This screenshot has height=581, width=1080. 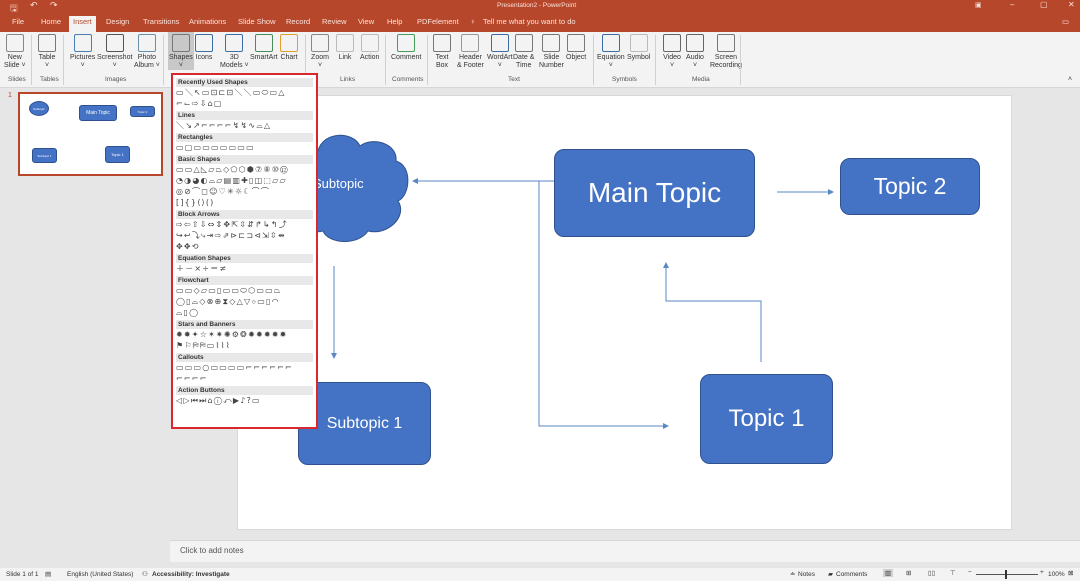 I want to click on shape-row: ◎⊘⌒◻☺♡✳☼☾⌒⌒, so click(x=244, y=191).